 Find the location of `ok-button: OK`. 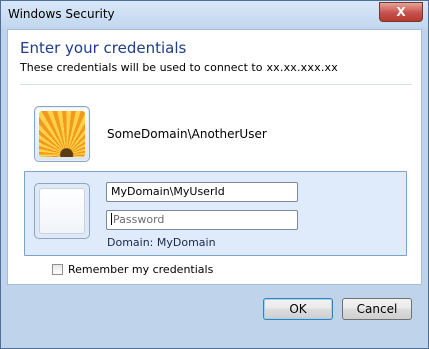

ok-button: OK is located at coordinates (298, 309).